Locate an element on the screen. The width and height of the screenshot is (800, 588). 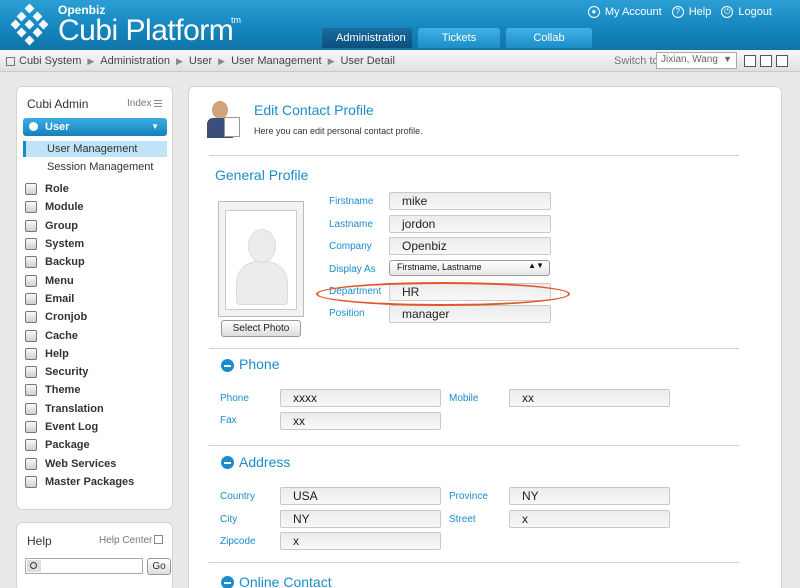
my-account-link: ● My Account is located at coordinates (624, 12).